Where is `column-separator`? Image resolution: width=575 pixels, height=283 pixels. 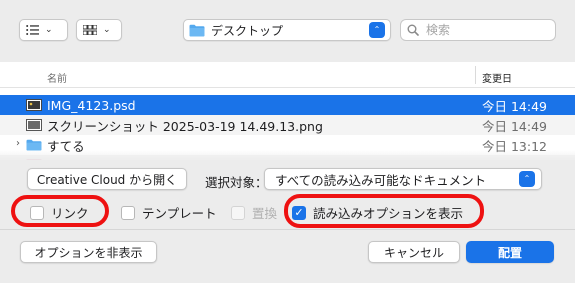
column-separator is located at coordinates (475, 75).